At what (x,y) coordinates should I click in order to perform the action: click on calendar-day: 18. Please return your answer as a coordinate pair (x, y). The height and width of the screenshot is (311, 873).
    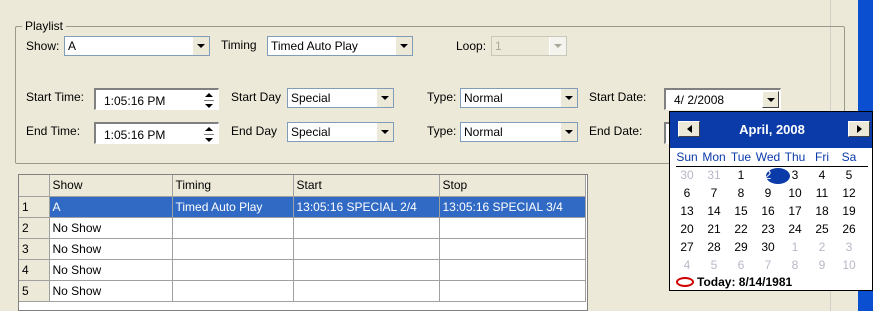
    Looking at the image, I should click on (822, 212).